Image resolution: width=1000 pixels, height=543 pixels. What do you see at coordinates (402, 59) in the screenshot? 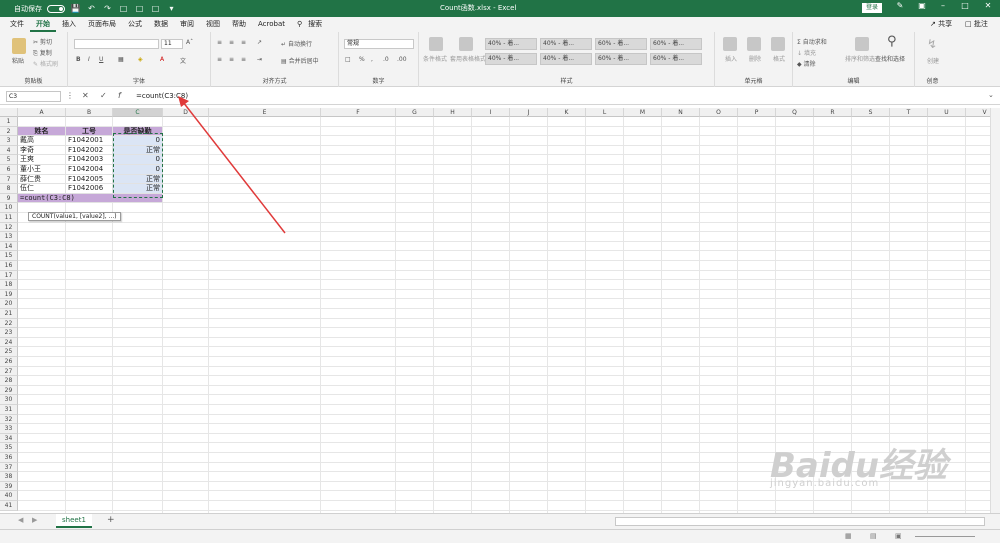
I see `decrease-decimal-icon: .00` at bounding box center [402, 59].